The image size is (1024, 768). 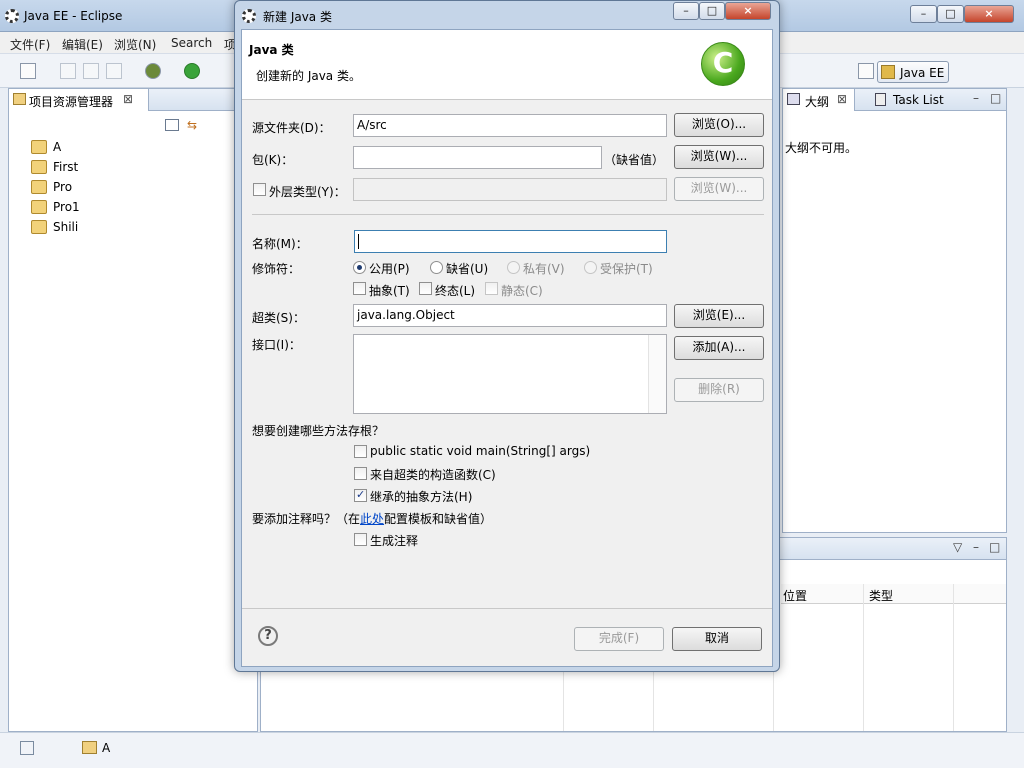 I want to click on tab-outline-label: 大纲, so click(x=817, y=102).